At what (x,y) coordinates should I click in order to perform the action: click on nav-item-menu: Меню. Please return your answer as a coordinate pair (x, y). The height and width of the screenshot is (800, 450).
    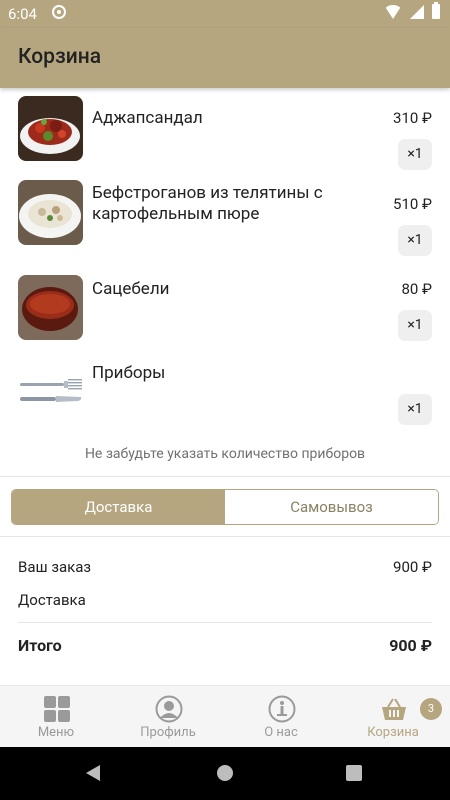
    Looking at the image, I should click on (56, 717).